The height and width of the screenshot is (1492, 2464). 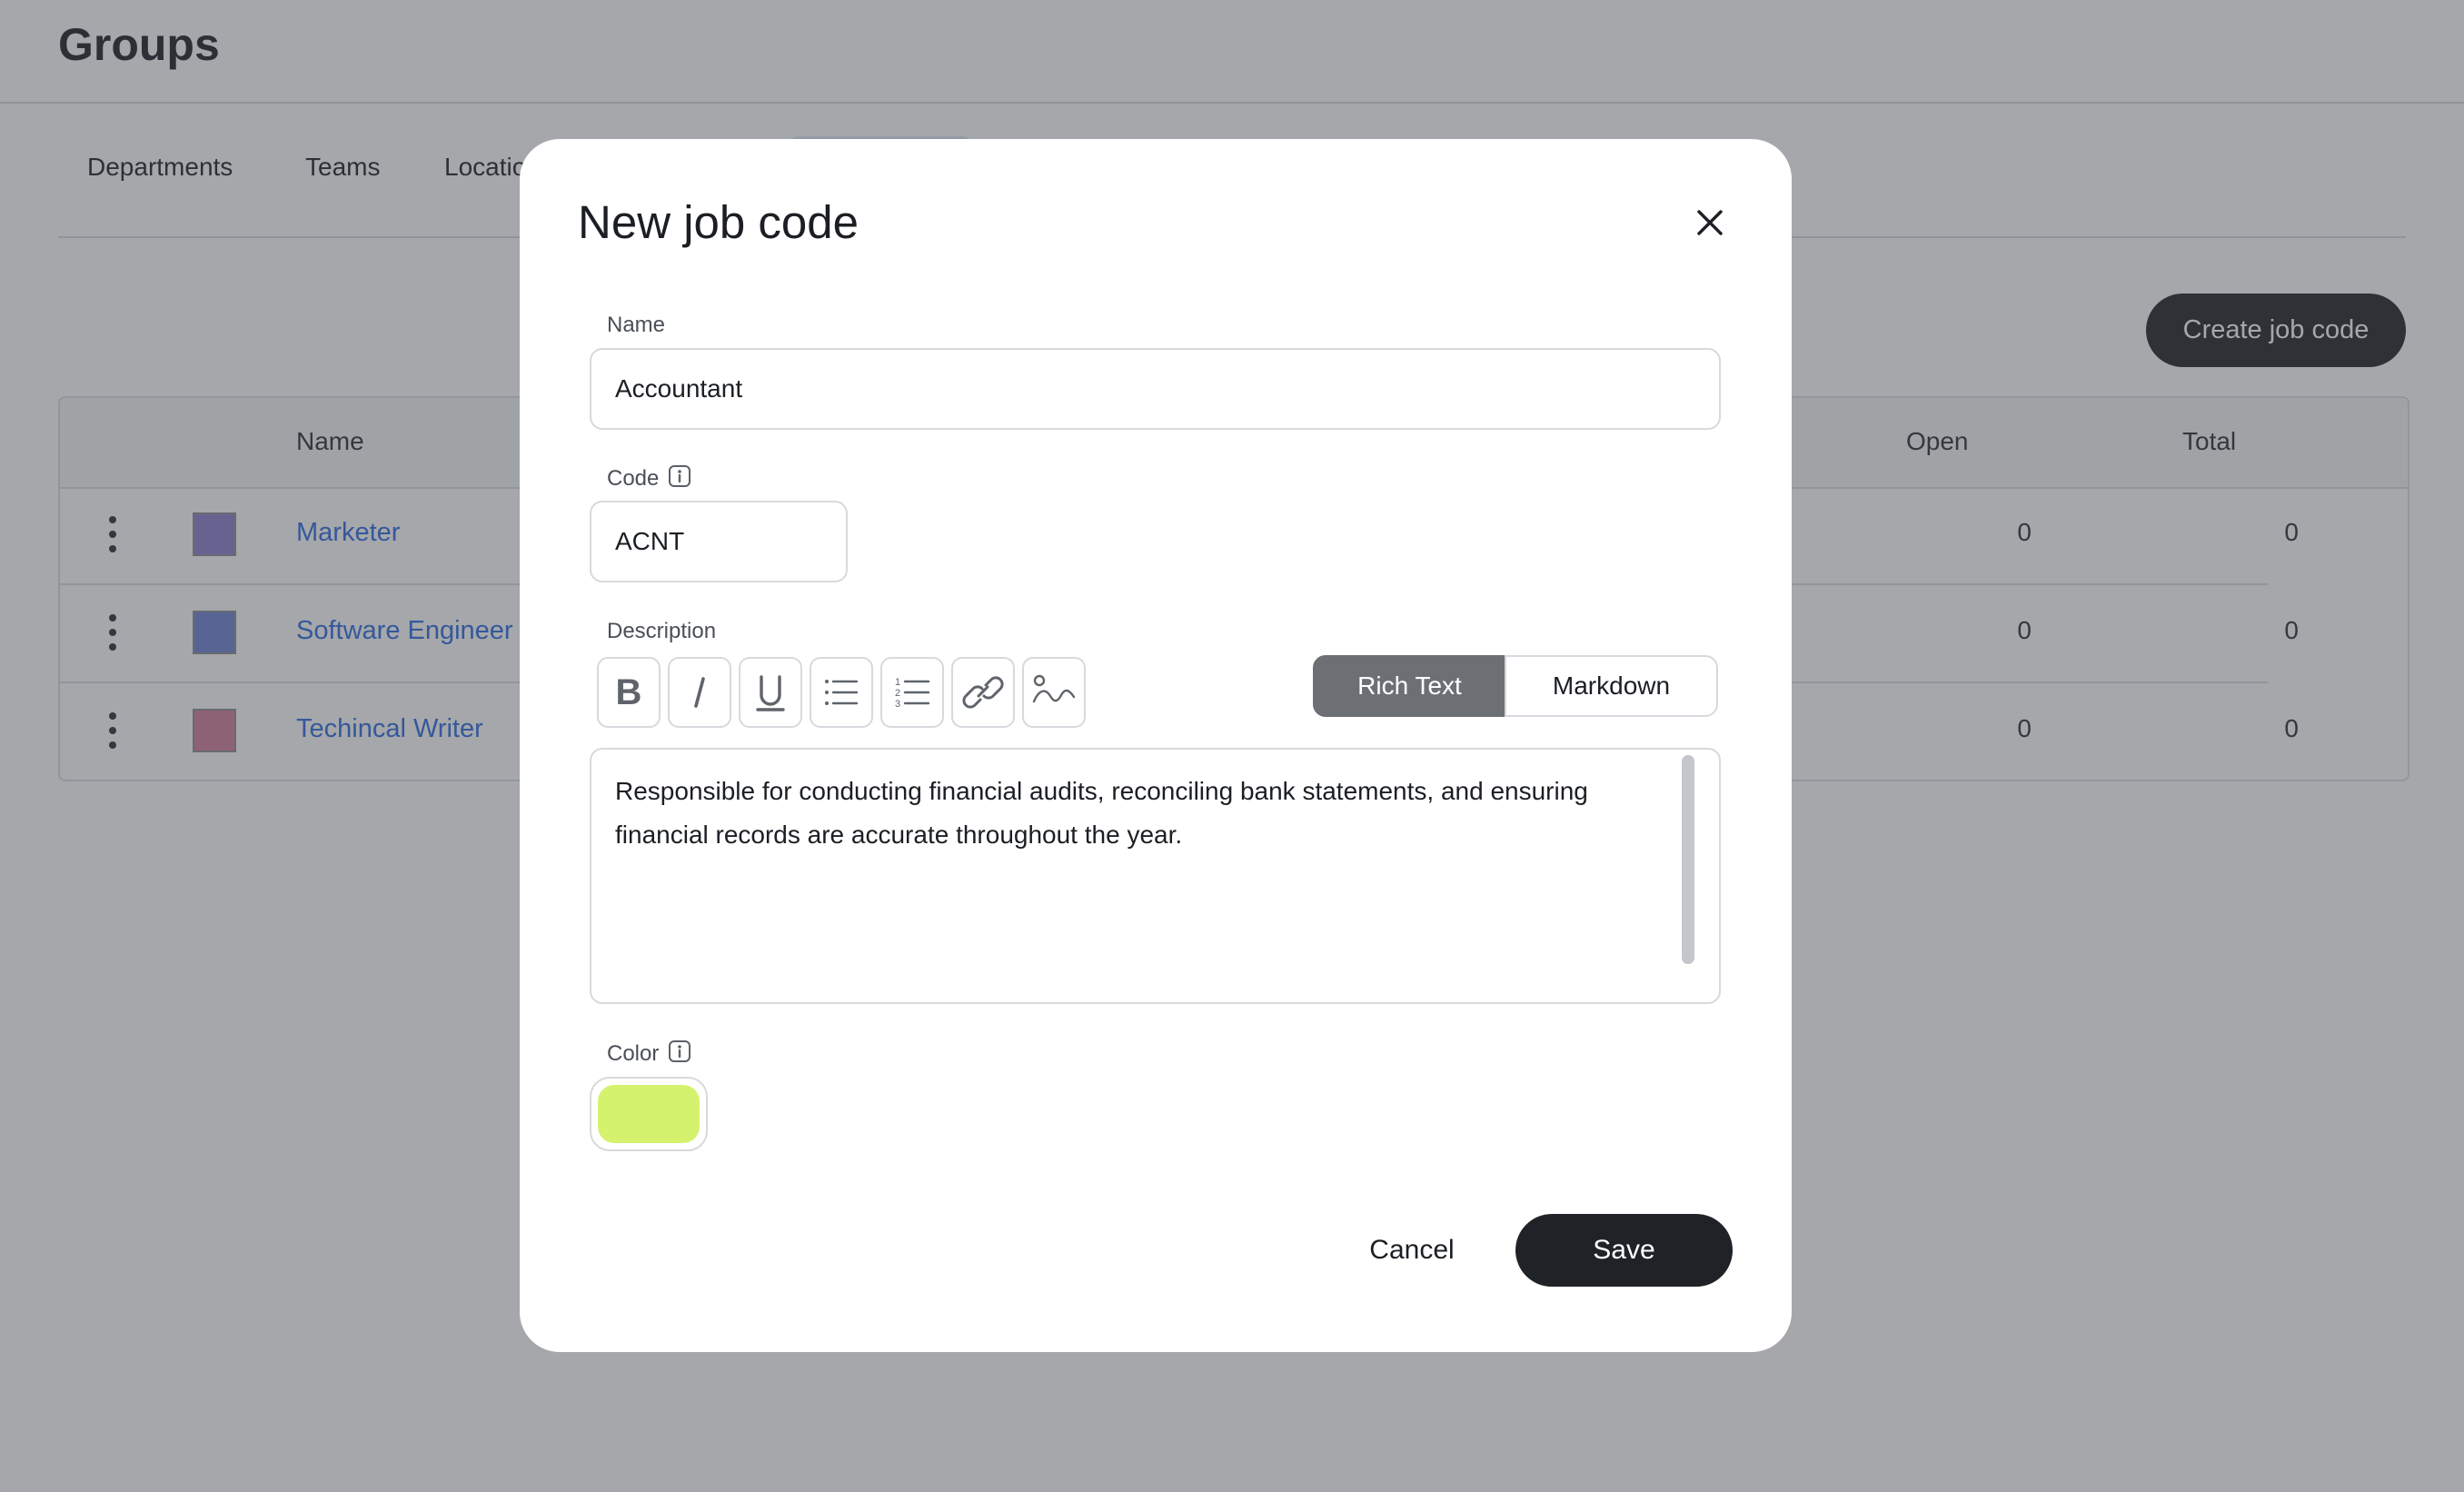 I want to click on color-label-text: Color, so click(x=633, y=1053).